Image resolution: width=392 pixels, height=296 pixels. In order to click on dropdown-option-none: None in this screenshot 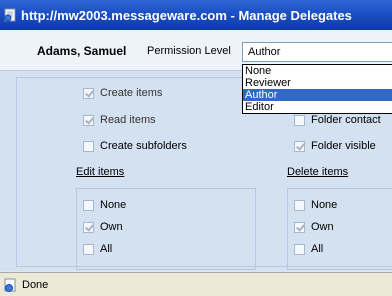, I will do `click(317, 71)`.